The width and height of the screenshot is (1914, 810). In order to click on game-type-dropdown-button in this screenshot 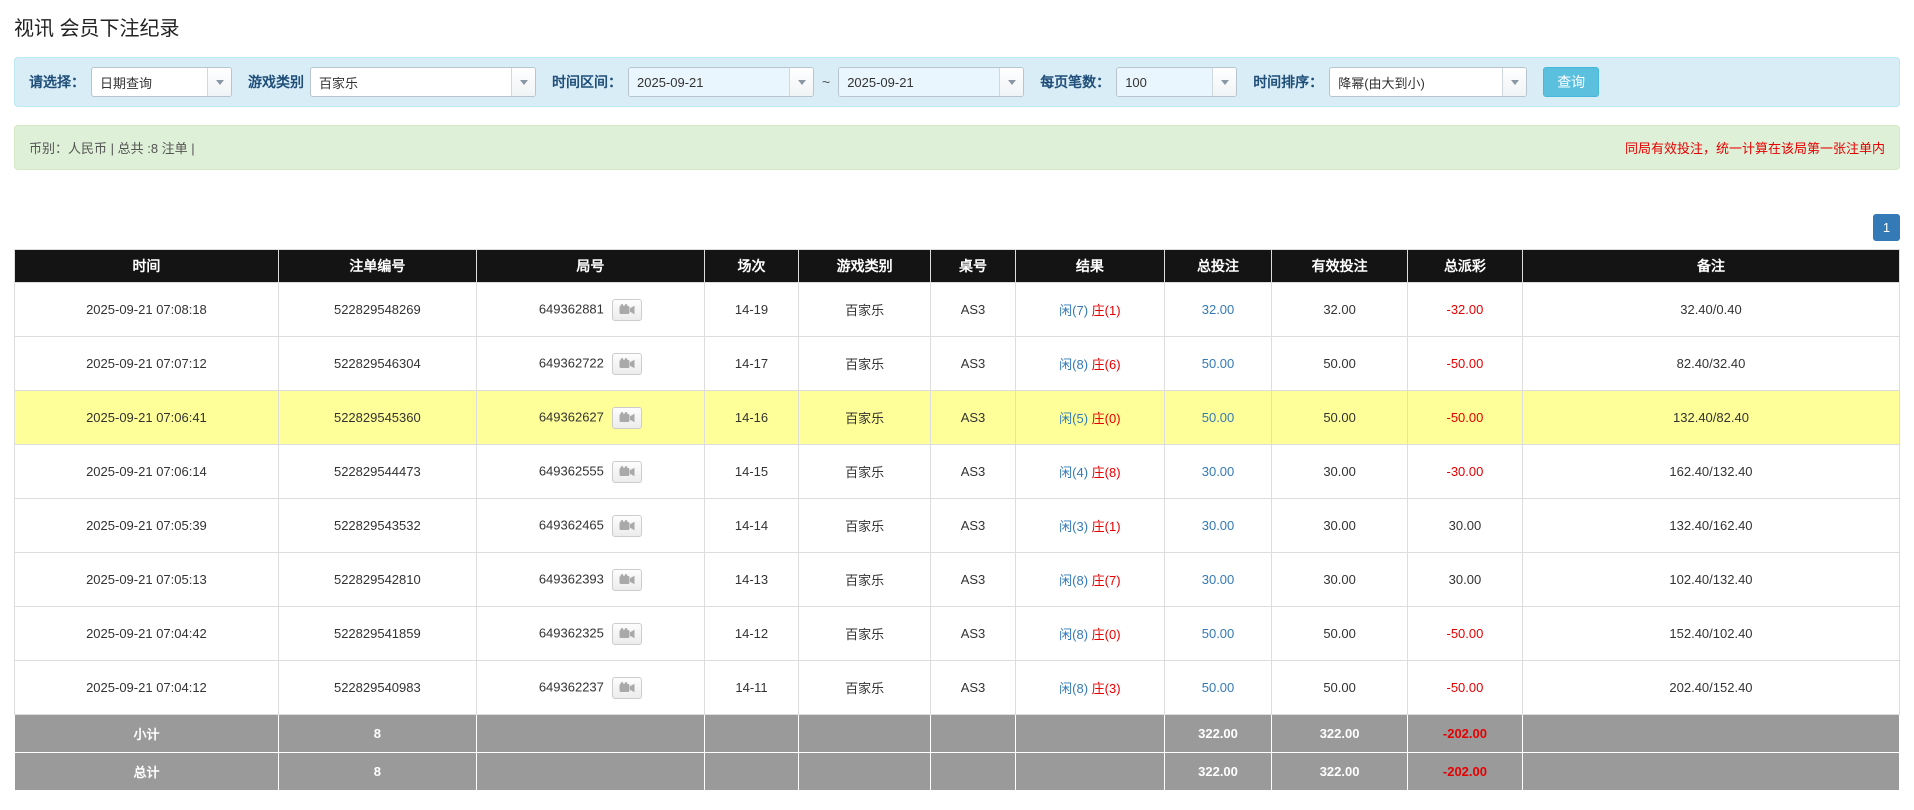, I will do `click(523, 82)`.